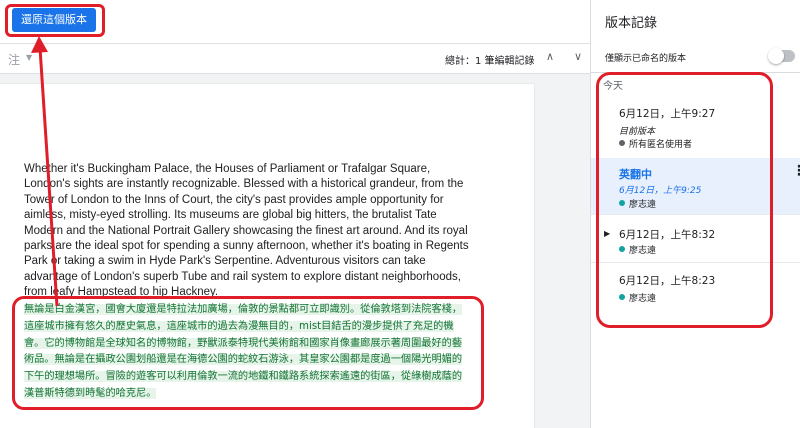 The image size is (800, 428). Describe the element at coordinates (578, 56) in the screenshot. I see `chevron-down-icon: ∨` at that location.